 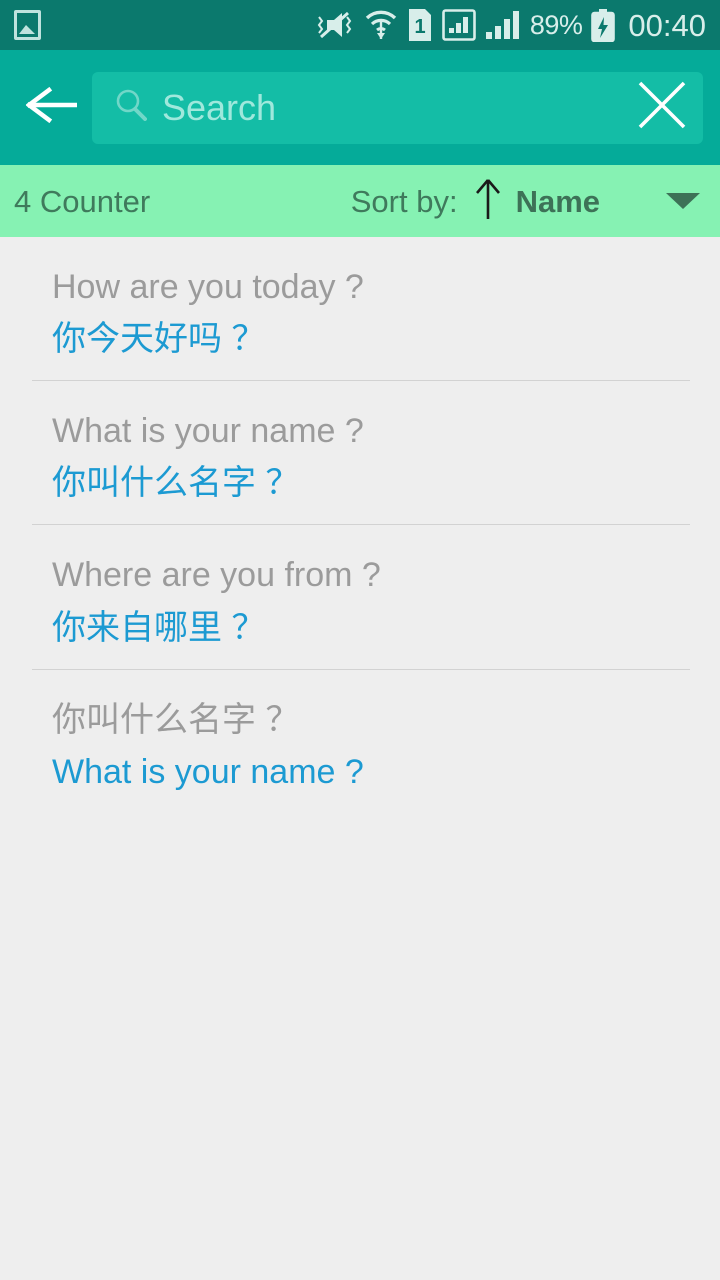 What do you see at coordinates (558, 201) in the screenshot?
I see `sort-value-label: Name` at bounding box center [558, 201].